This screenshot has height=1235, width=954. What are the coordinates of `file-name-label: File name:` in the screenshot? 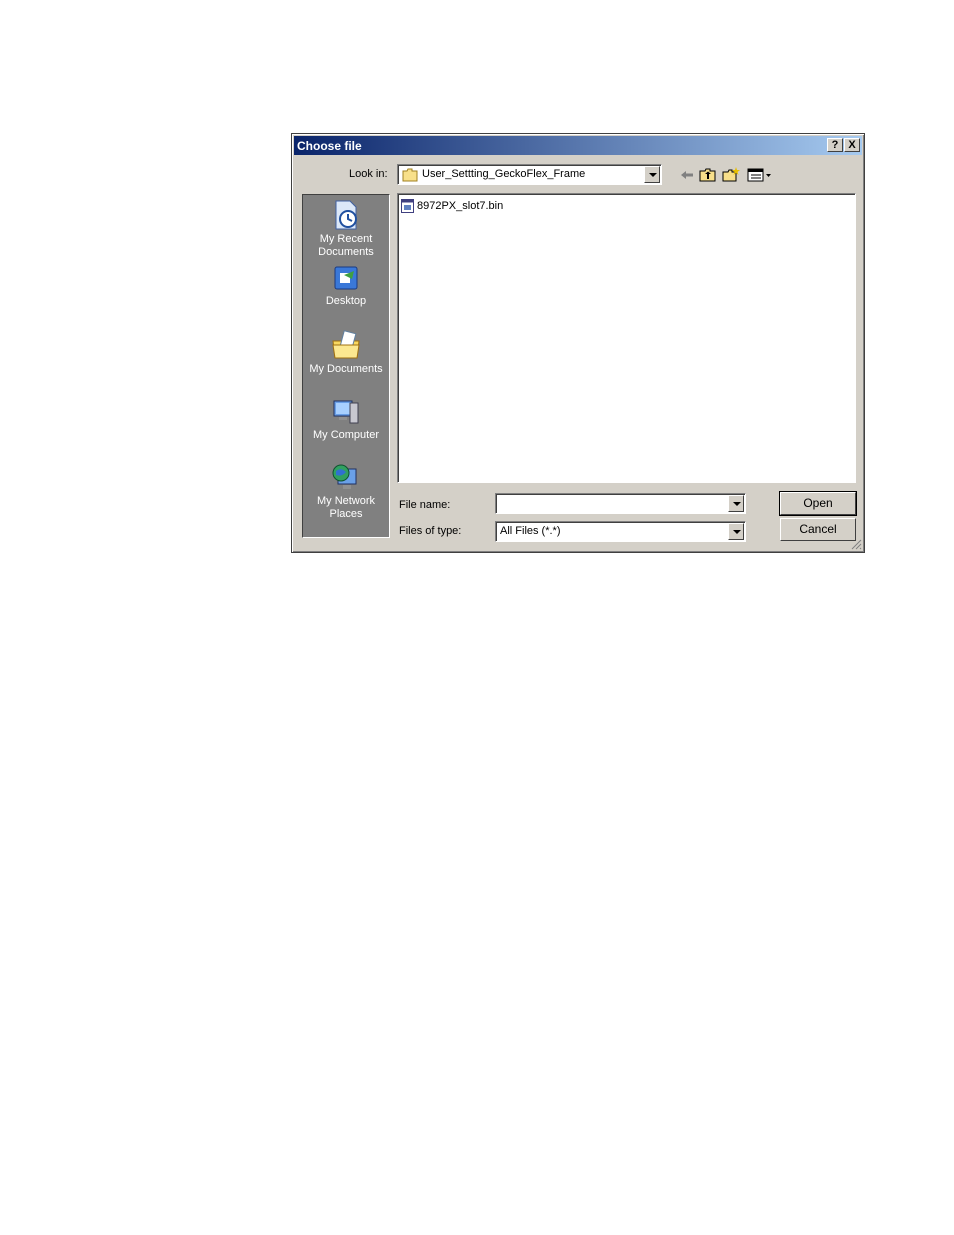 It's located at (425, 505).